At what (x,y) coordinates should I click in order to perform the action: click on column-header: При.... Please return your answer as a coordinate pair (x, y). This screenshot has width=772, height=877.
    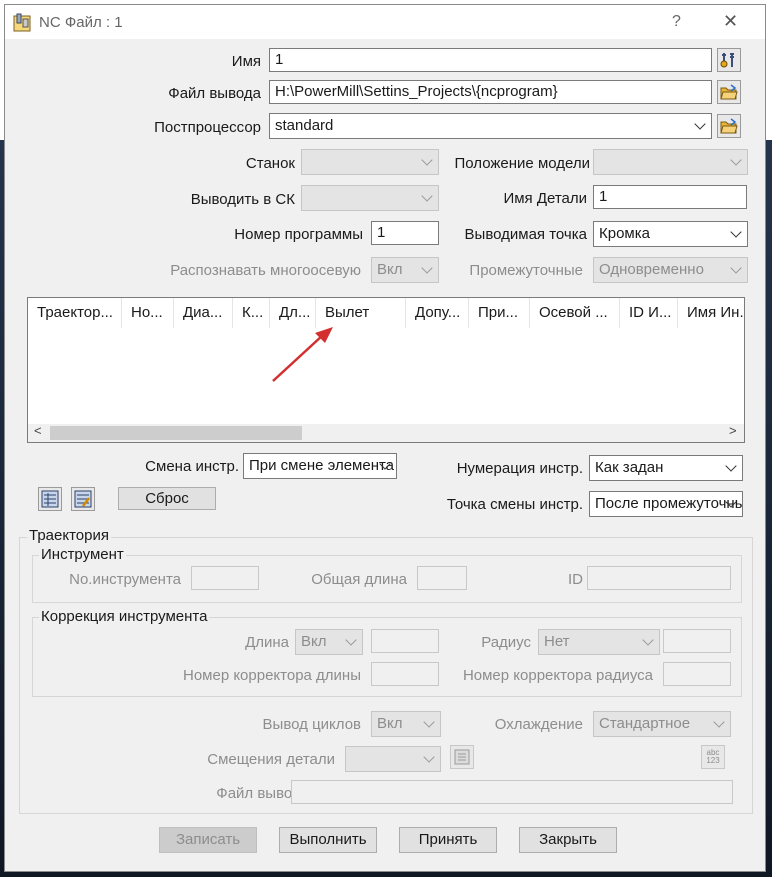
    Looking at the image, I should click on (499, 313).